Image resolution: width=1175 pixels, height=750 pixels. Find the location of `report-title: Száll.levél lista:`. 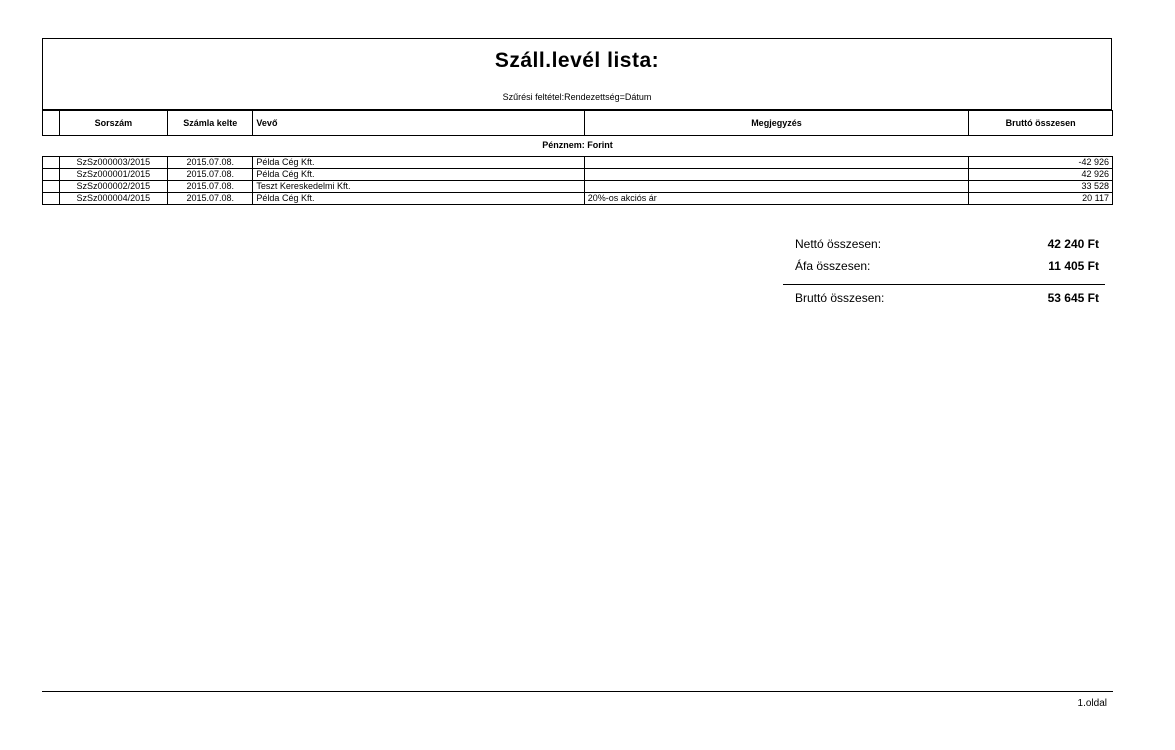

report-title: Száll.levél lista: is located at coordinates (577, 60).